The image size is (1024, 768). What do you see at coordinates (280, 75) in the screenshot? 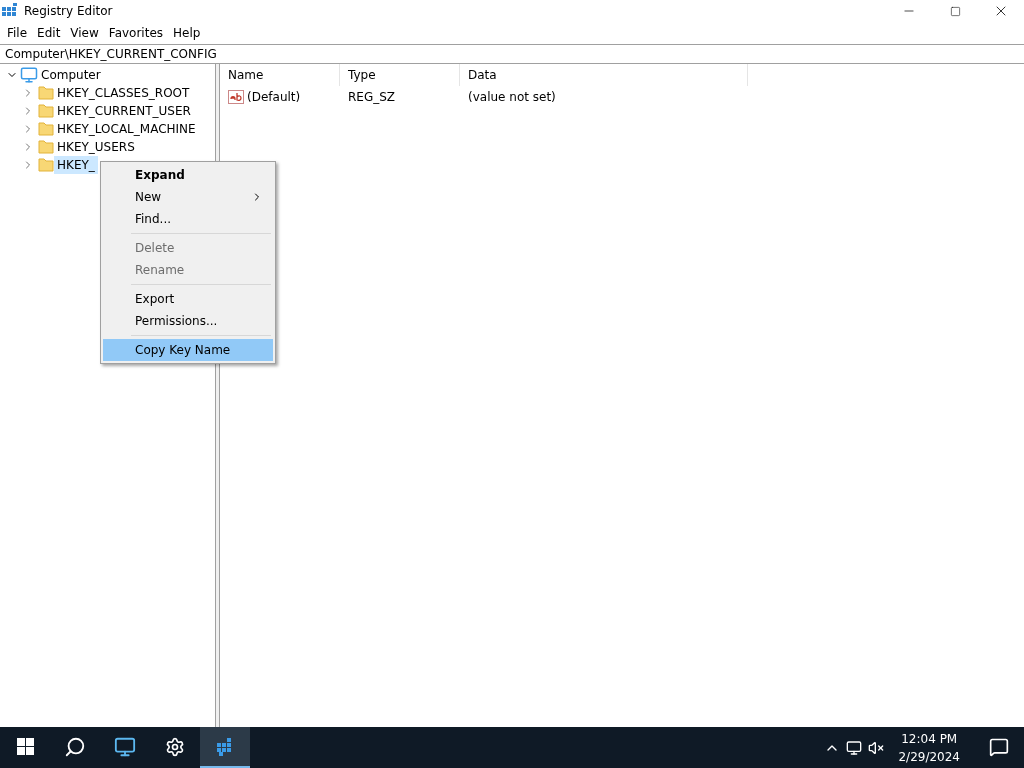
I see `column-header: Name` at bounding box center [280, 75].